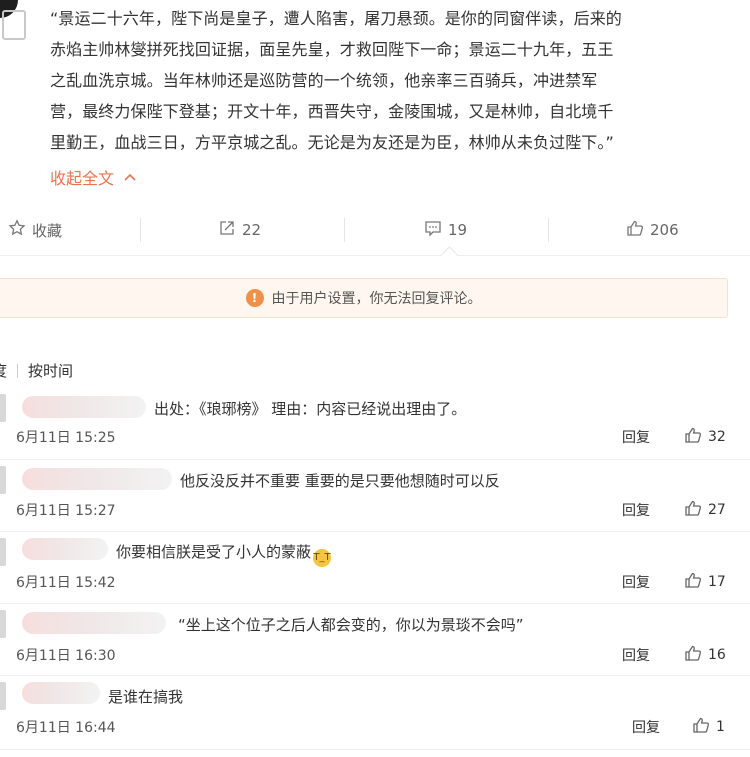  Describe the element at coordinates (332, 142) in the screenshot. I see `post-line: 里勤王，血战三日，方平京城之乱。无论是为友还是为臣，林帅从未负过陛下。”` at that location.